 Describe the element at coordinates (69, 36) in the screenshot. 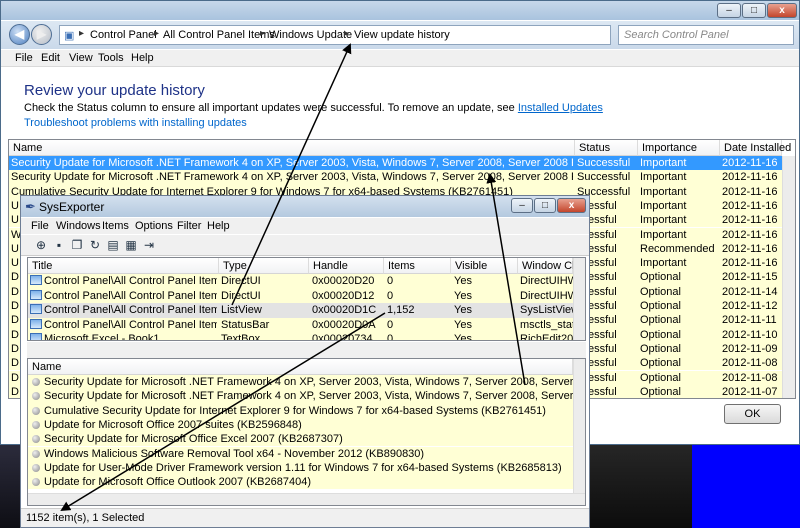

I see `folder-icon: ▣` at that location.